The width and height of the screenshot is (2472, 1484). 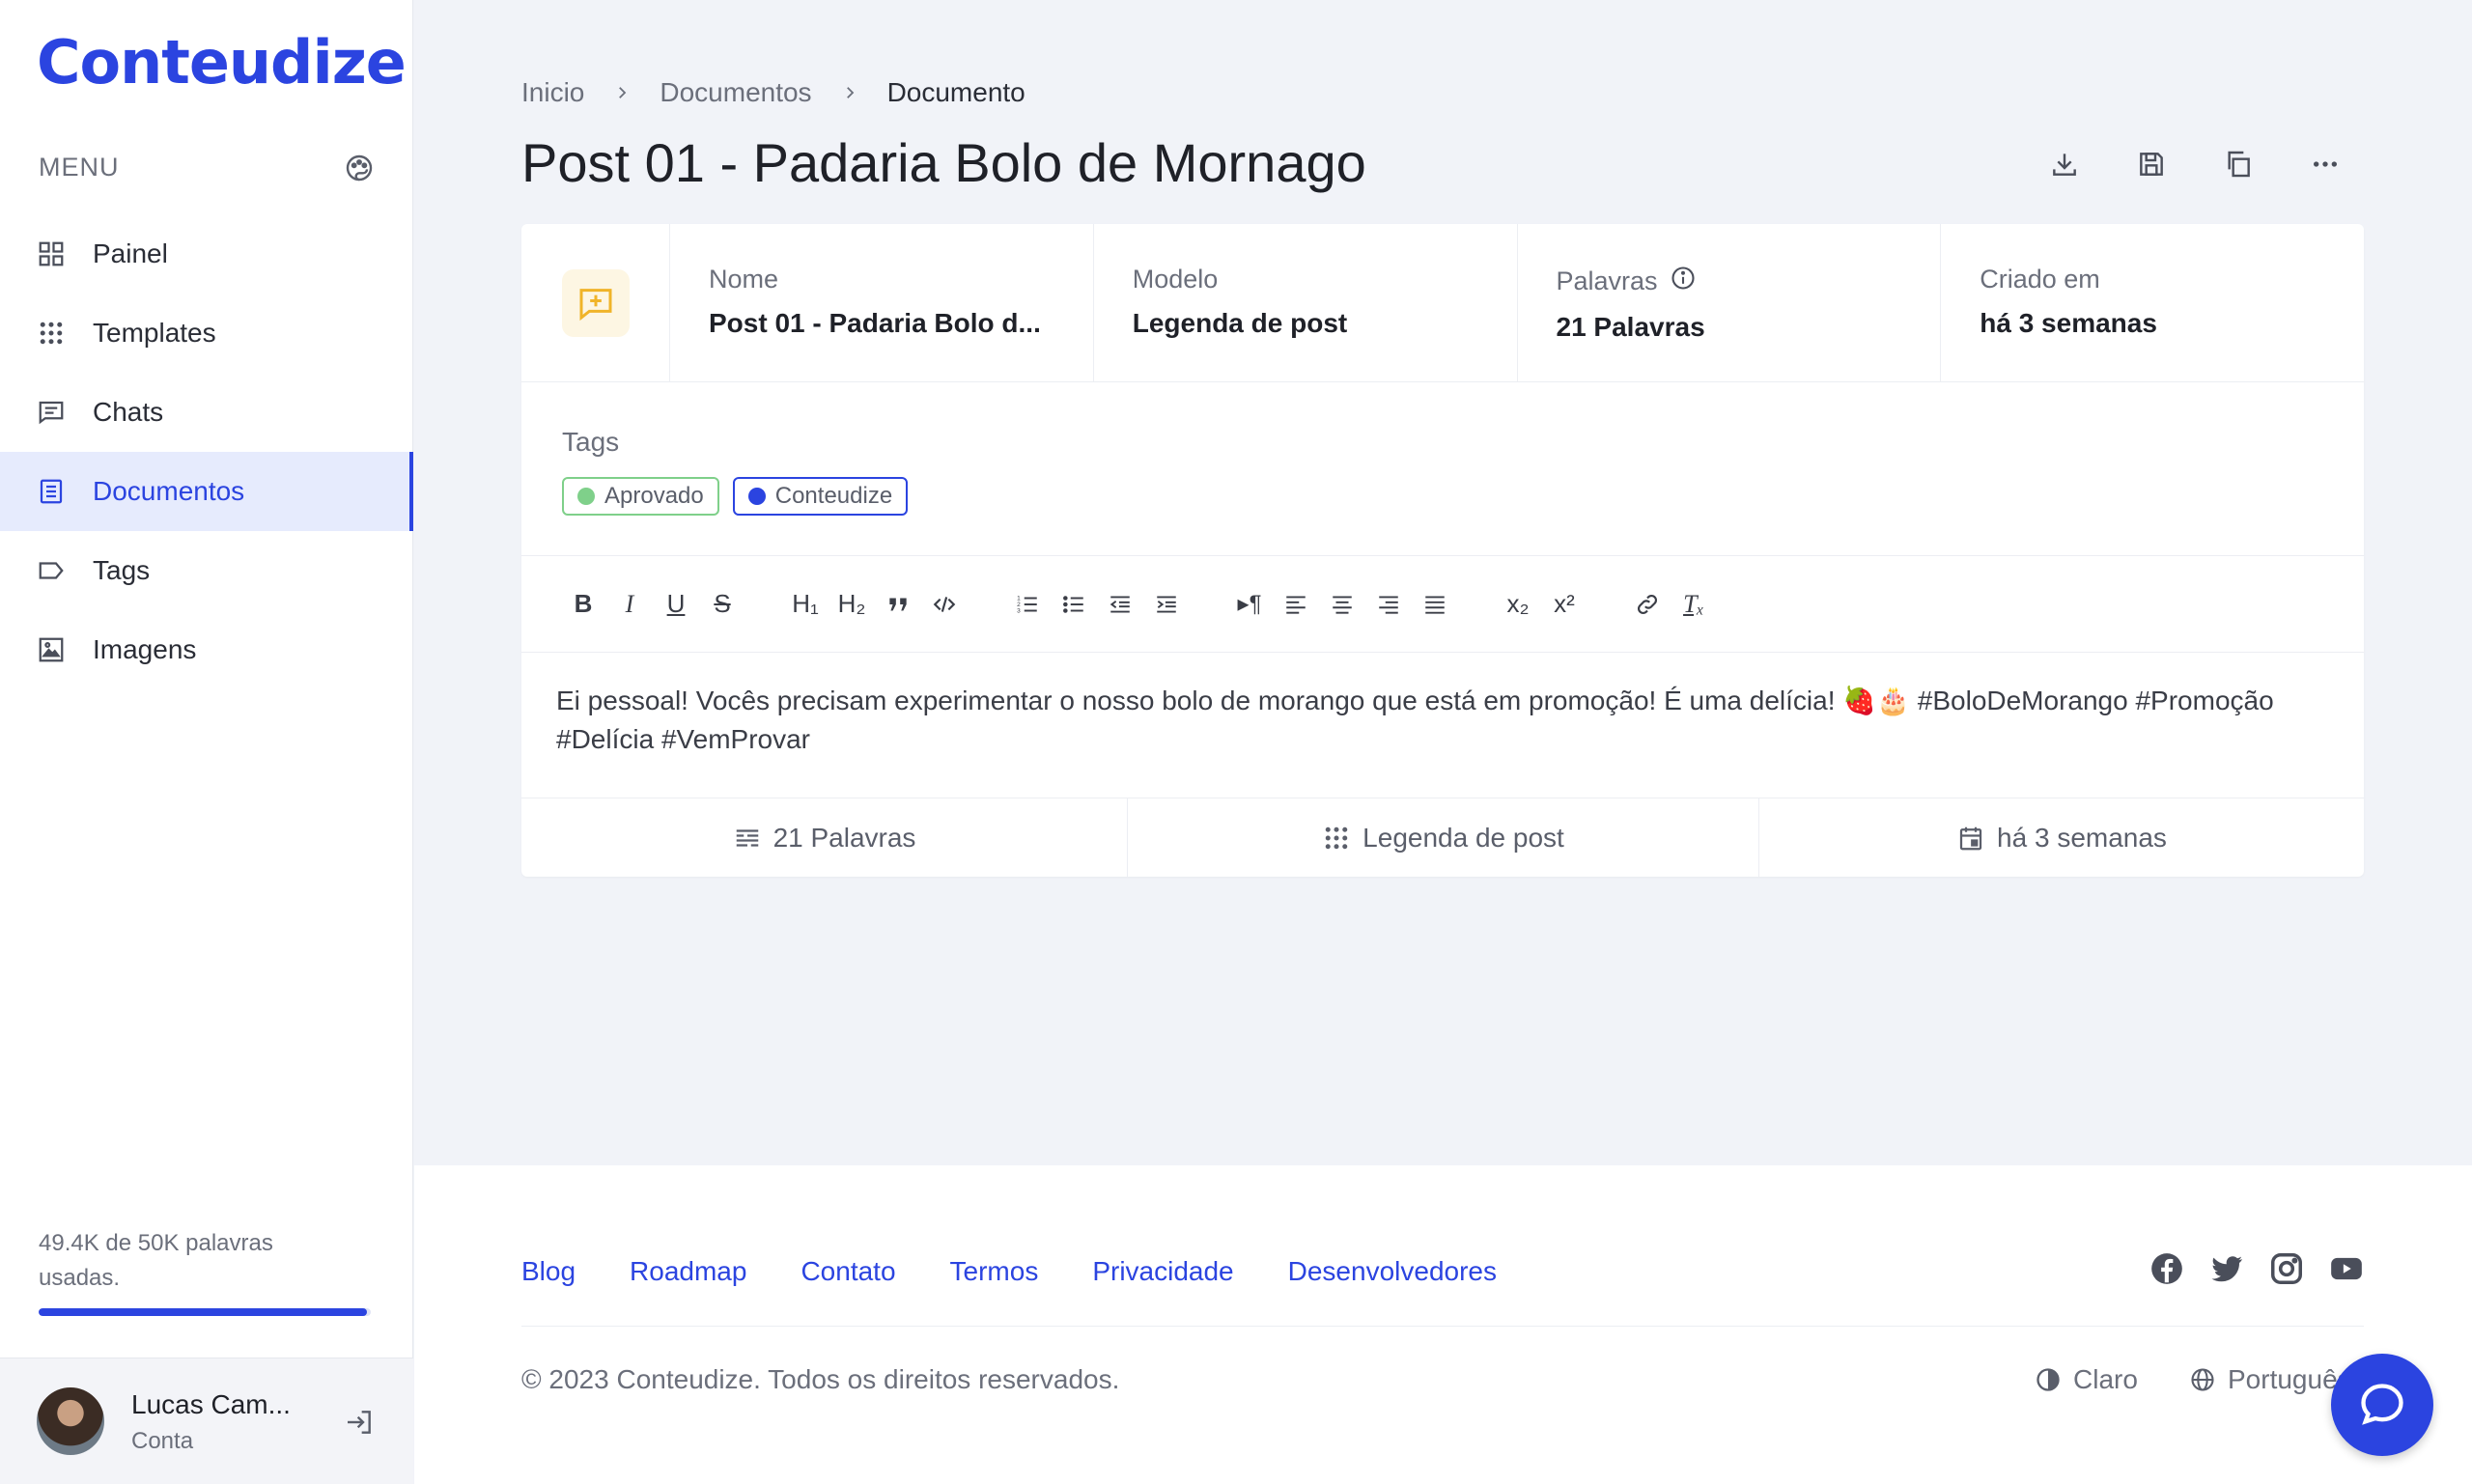 I want to click on sidebar-item-tags: Tags, so click(x=206, y=570).